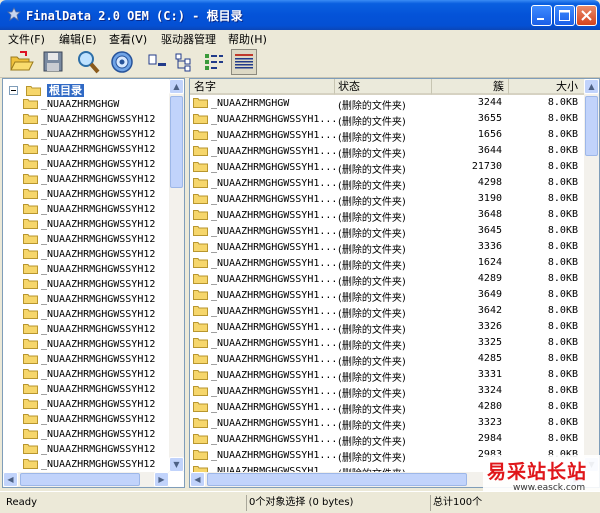 The height and width of the screenshot is (513, 600). What do you see at coordinates (176, 275) in the screenshot?
I see `tree-vertical-scrollbar: ▲ ▼` at bounding box center [176, 275].